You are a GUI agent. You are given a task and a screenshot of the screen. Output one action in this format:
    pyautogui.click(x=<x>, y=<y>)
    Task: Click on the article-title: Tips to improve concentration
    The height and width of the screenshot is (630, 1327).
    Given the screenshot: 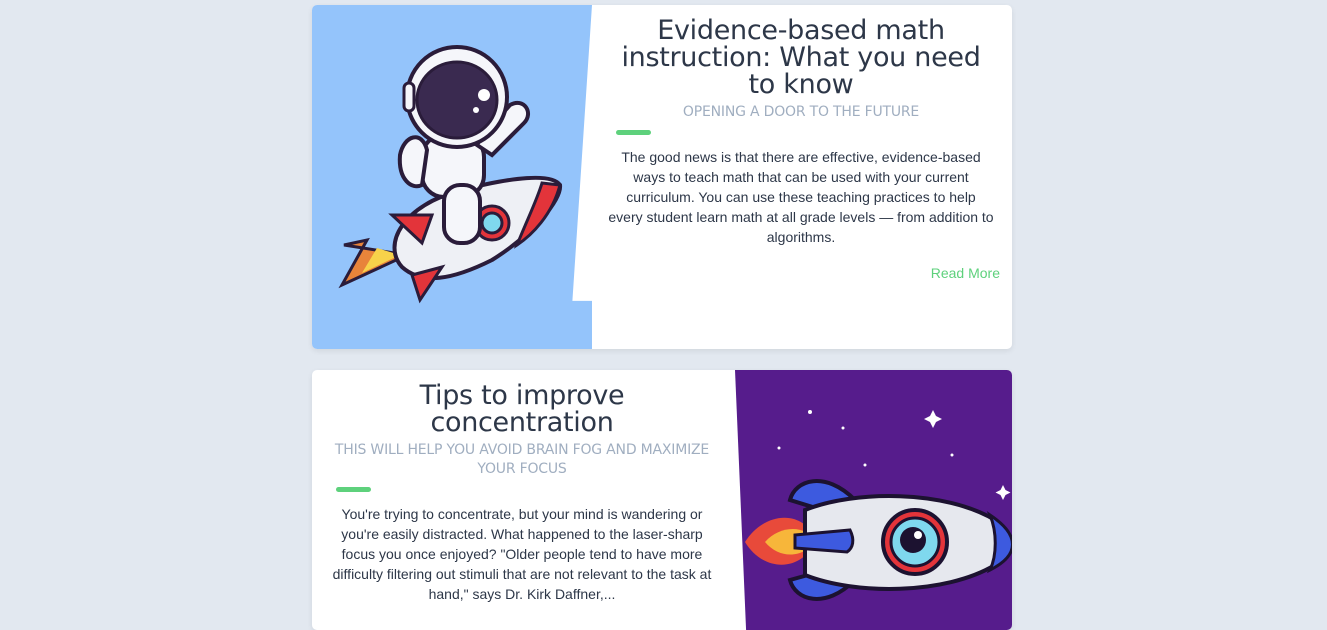 What is the action you would take?
    pyautogui.click(x=522, y=409)
    